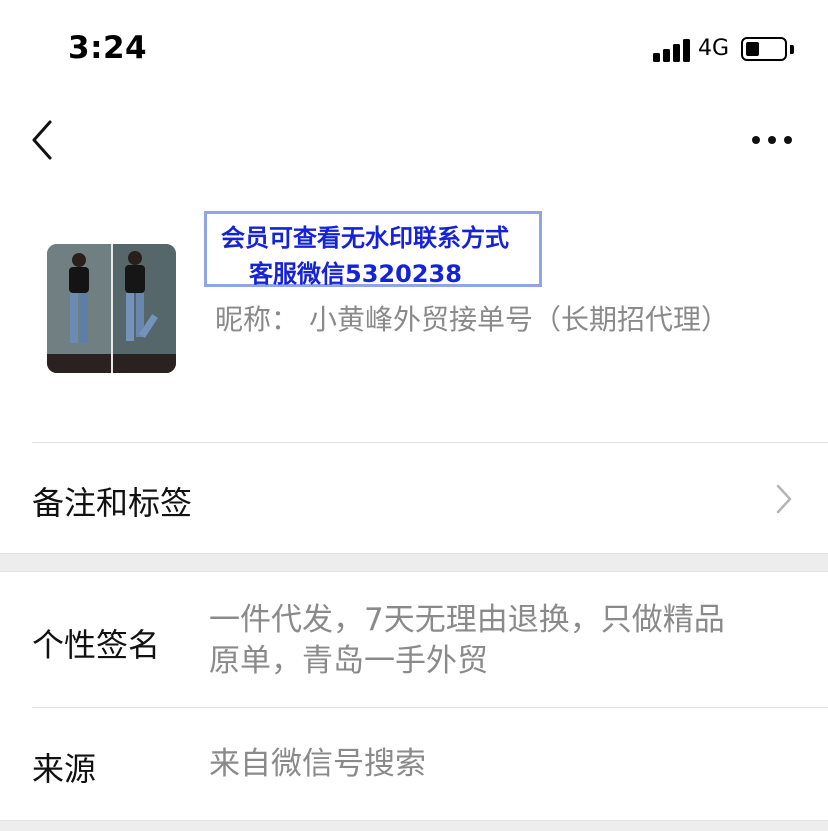 The height and width of the screenshot is (831, 828). I want to click on avatar-photo, so click(111, 308).